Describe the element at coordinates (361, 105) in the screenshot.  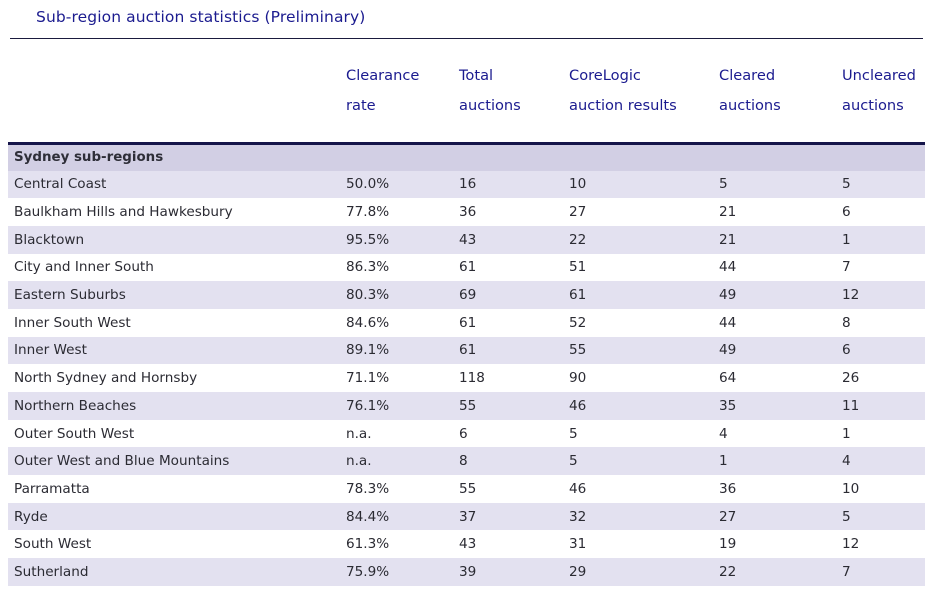
I see `column-header-clearance-rate-line2: rate` at that location.